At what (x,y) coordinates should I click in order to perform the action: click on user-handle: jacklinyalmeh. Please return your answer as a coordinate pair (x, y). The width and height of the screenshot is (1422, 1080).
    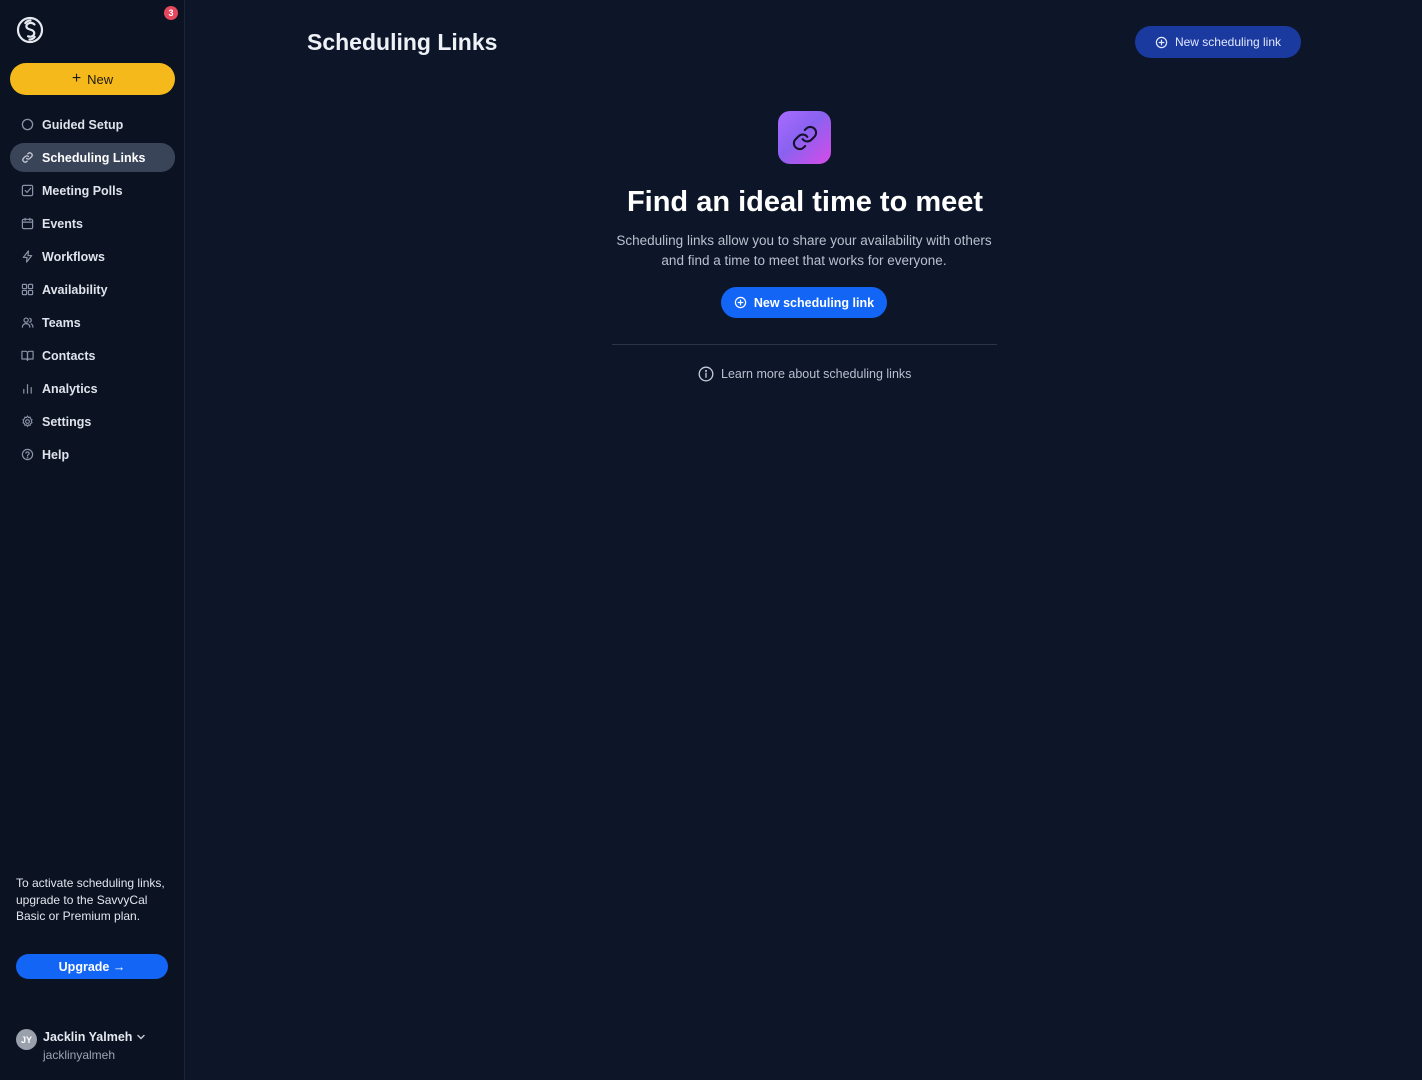
    Looking at the image, I should click on (79, 1055).